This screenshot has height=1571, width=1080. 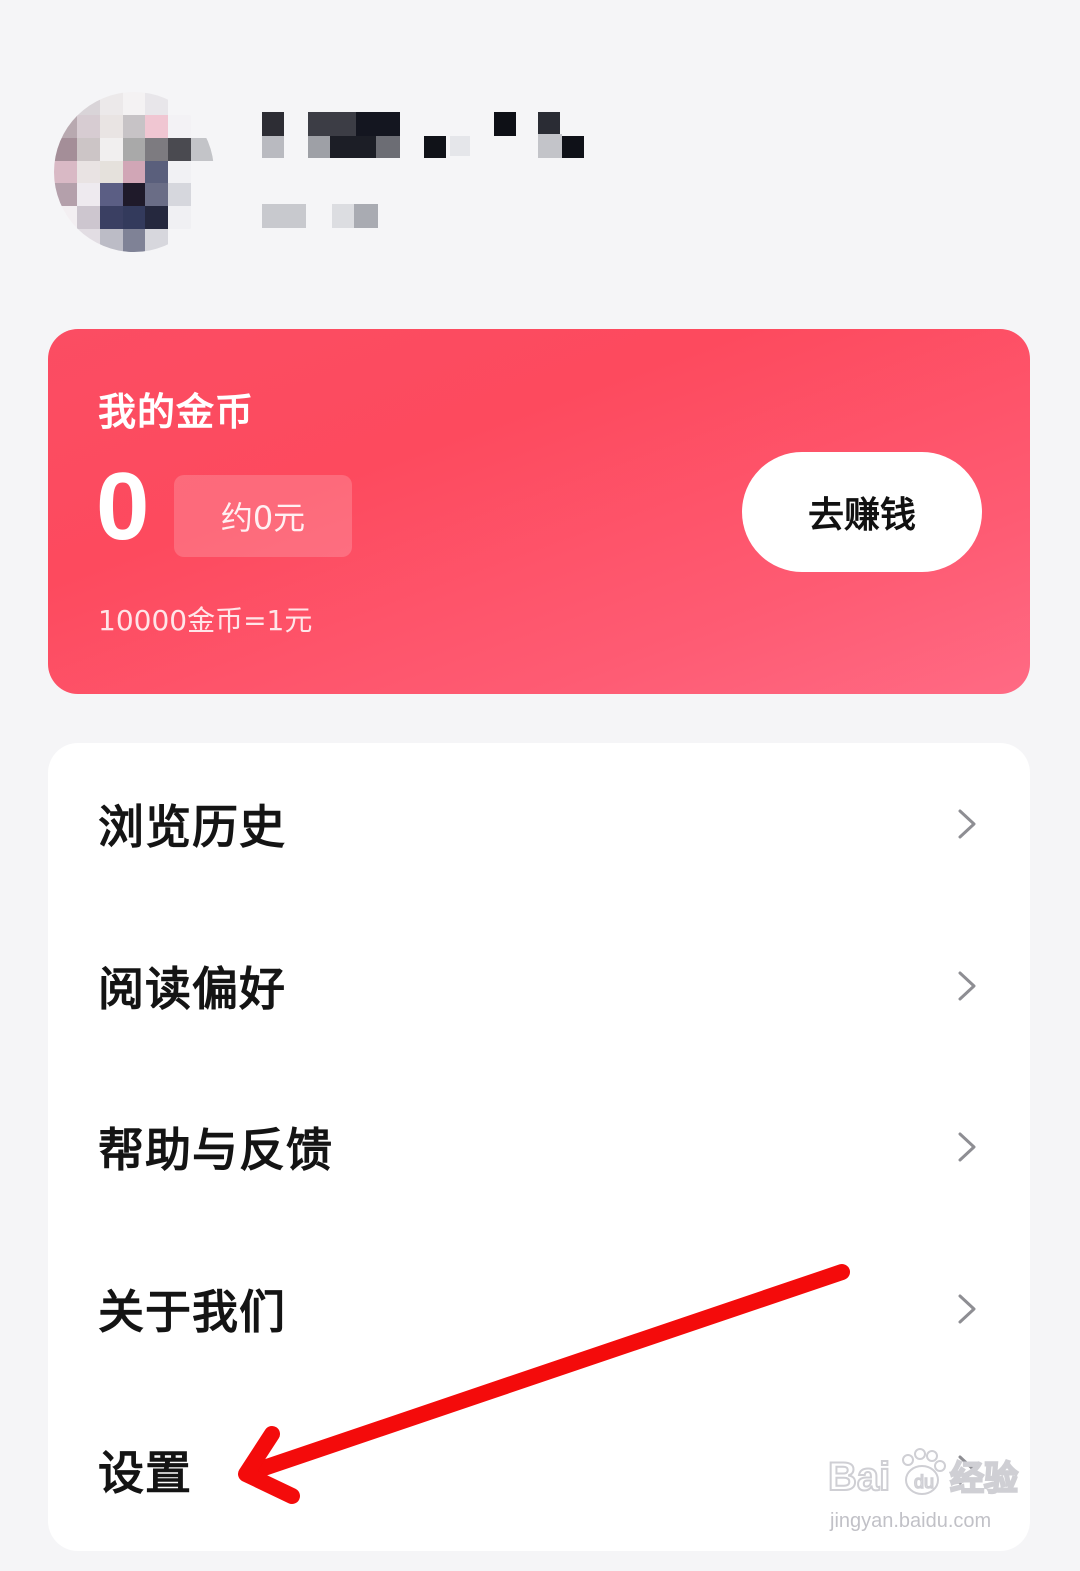 What do you see at coordinates (539, 824) in the screenshot?
I see `menu-item-browse-history: 浏览历史` at bounding box center [539, 824].